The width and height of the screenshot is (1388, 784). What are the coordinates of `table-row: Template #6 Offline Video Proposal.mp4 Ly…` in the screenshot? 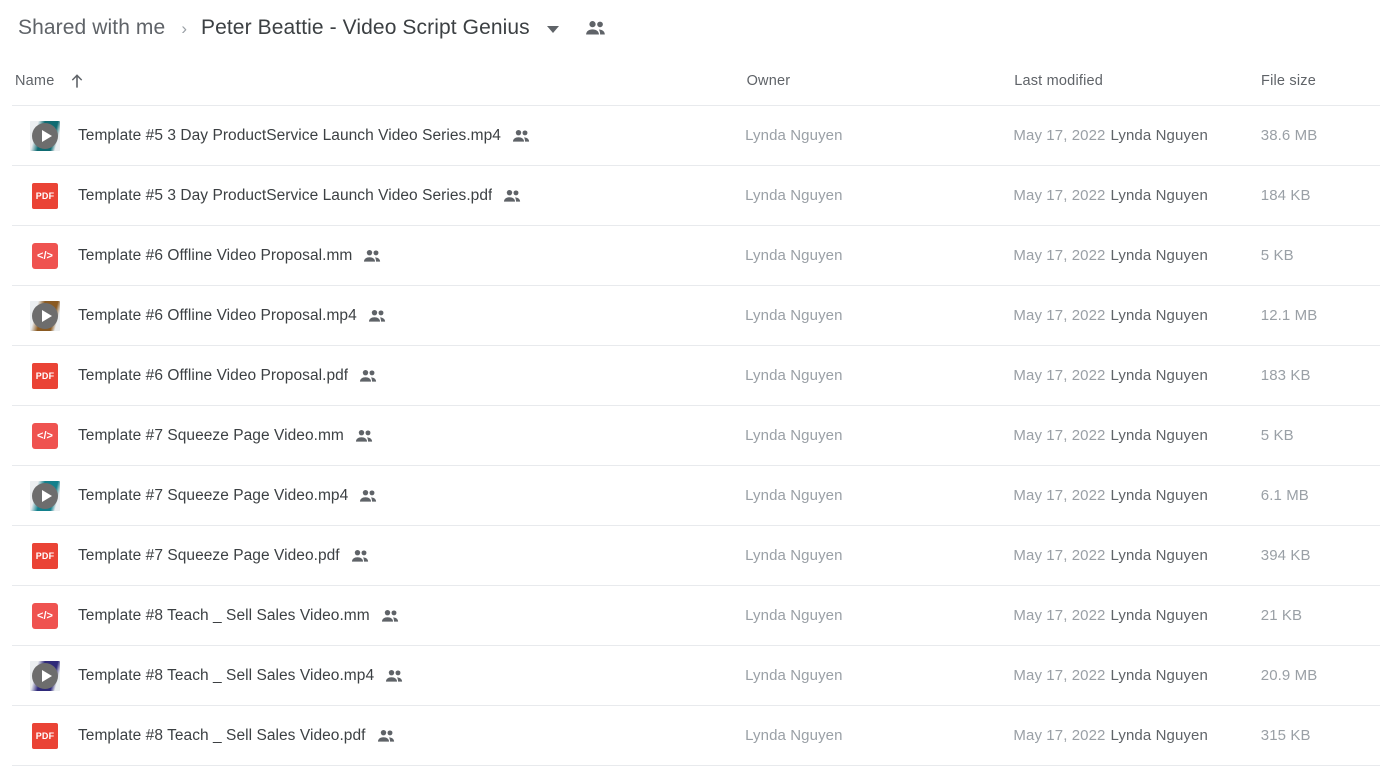 It's located at (696, 316).